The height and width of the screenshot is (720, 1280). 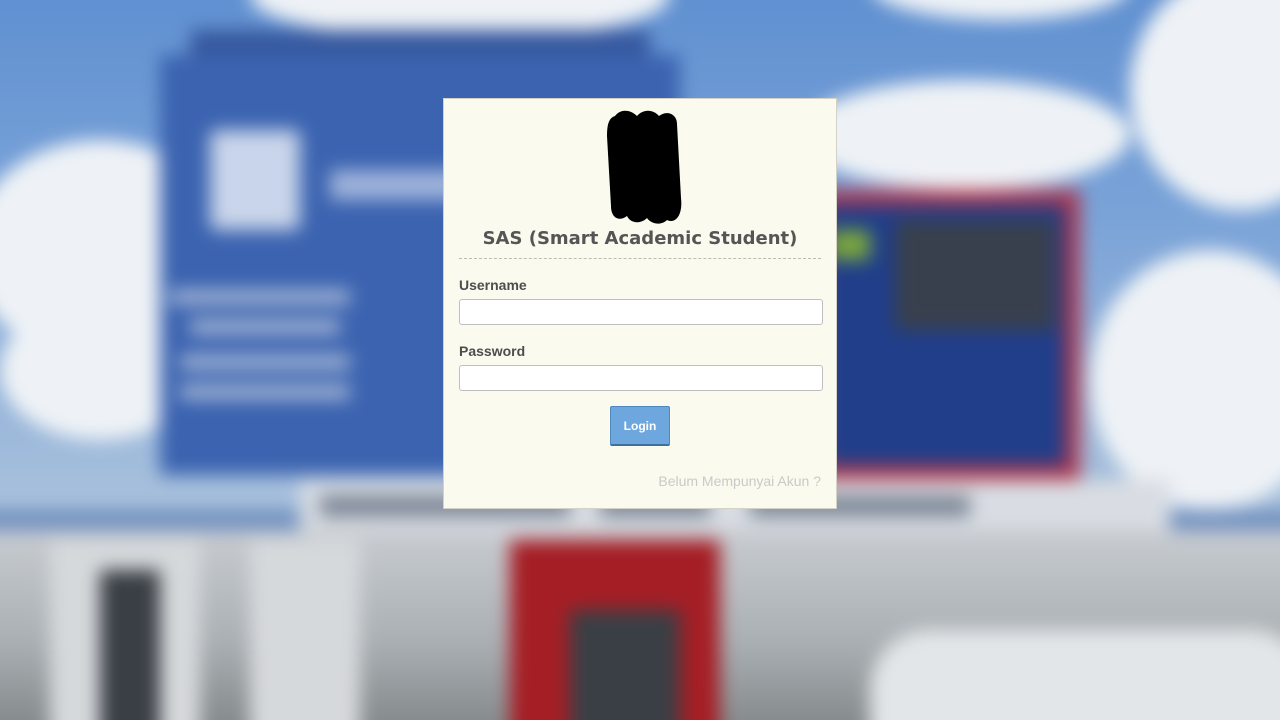 I want to click on login-button: Login, so click(x=640, y=426).